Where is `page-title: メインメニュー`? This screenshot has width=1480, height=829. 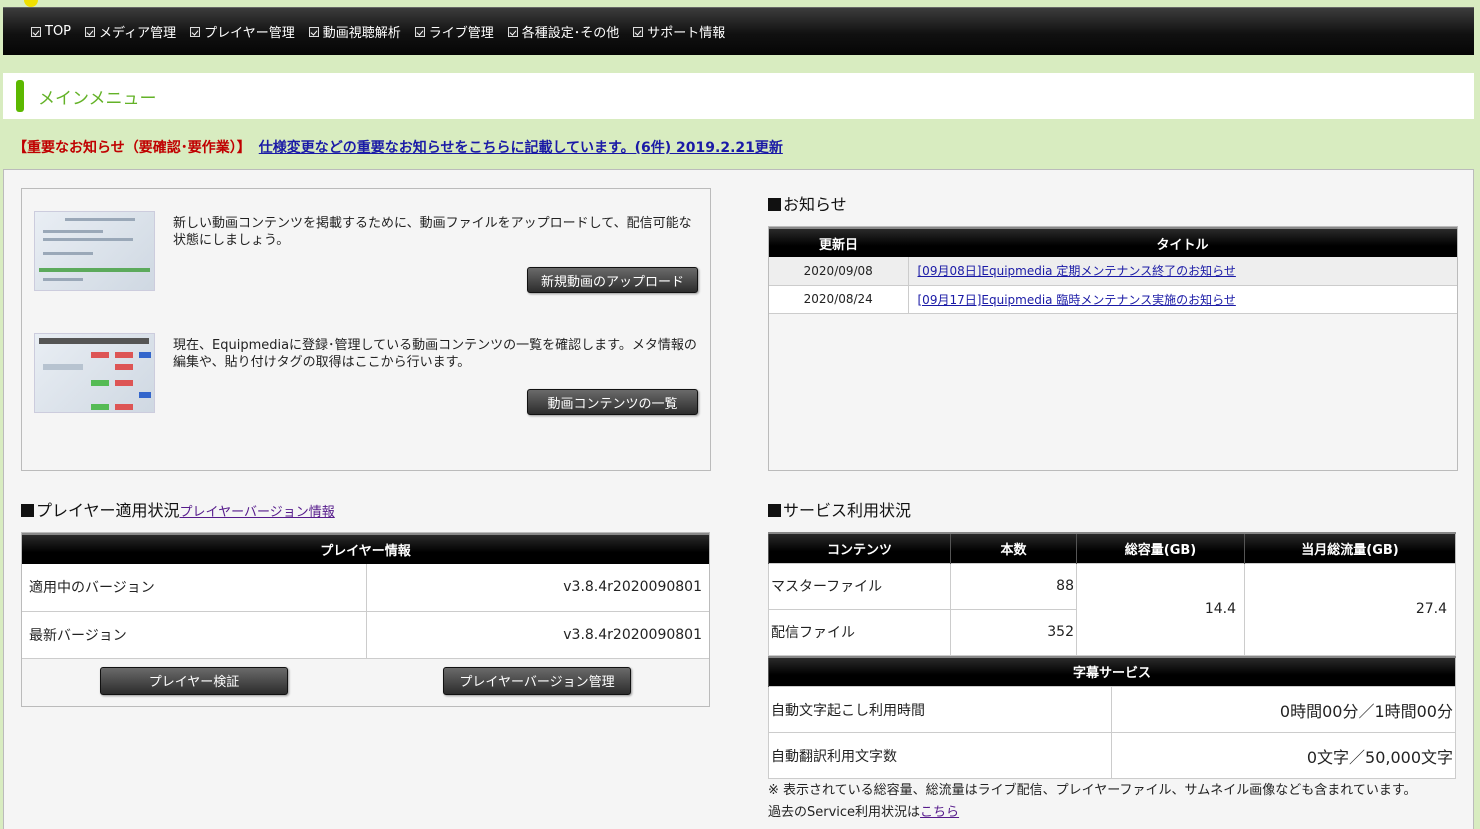 page-title: メインメニュー is located at coordinates (97, 98).